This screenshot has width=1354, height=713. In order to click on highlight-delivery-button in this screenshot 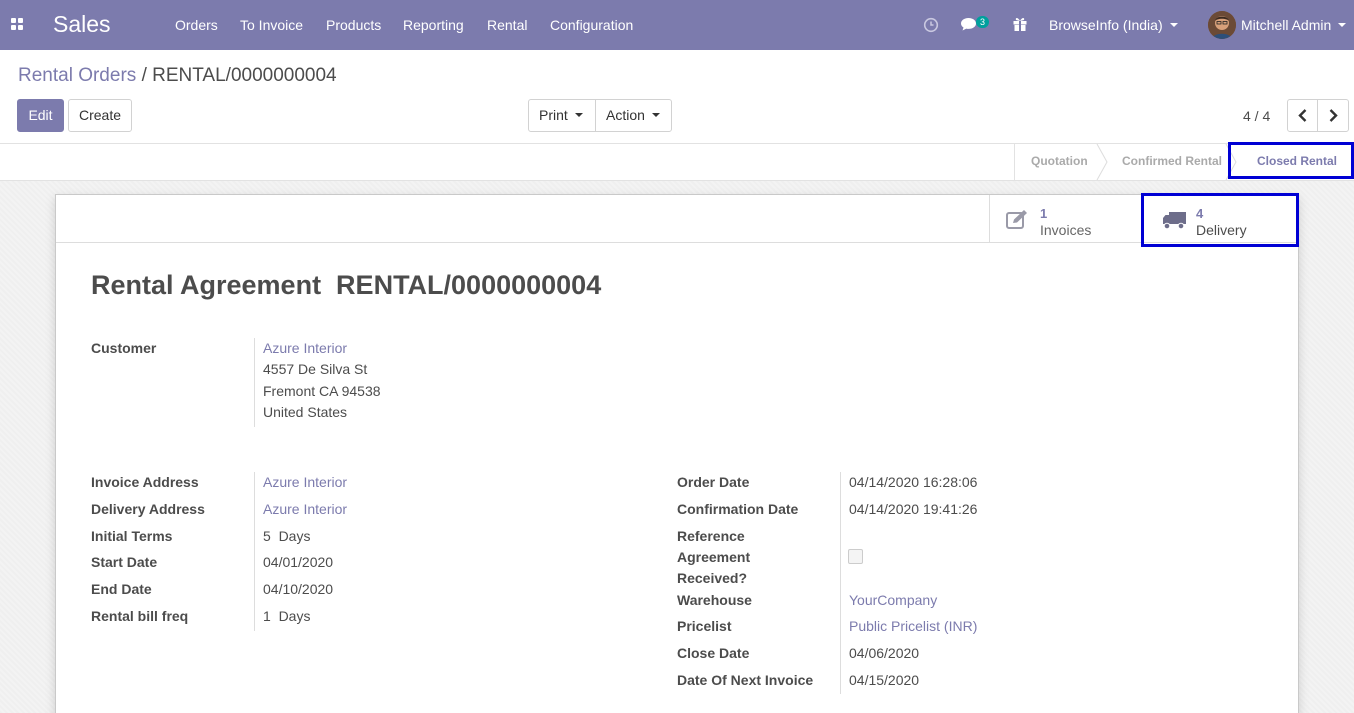, I will do `click(1220, 220)`.